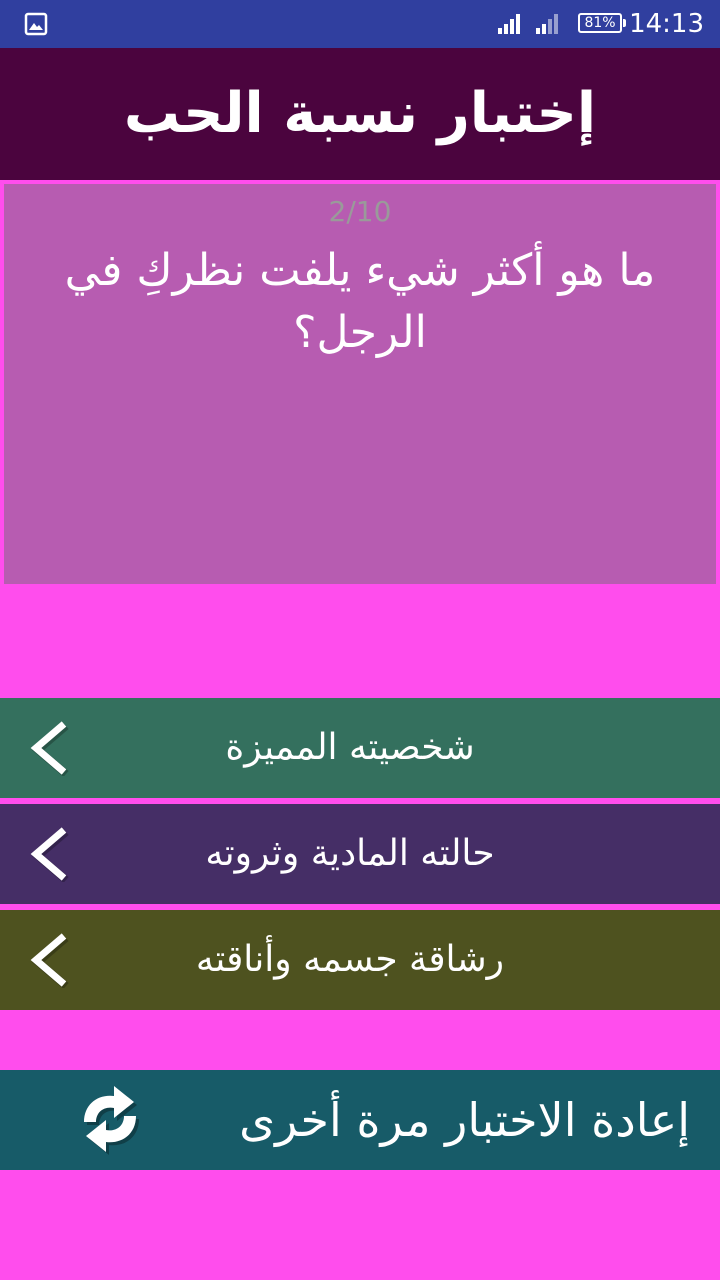  What do you see at coordinates (360, 301) in the screenshot?
I see `question-text: ما هو أكثر شيء يلفت نظركِ في الرجل؟` at bounding box center [360, 301].